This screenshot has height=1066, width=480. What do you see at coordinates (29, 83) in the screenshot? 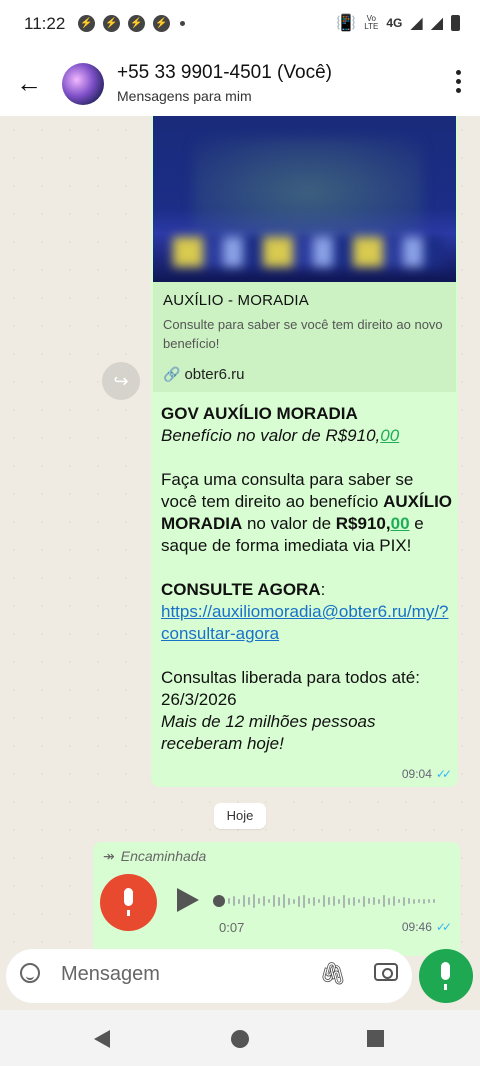
I see `back-arrow-icon: ←` at bounding box center [29, 83].